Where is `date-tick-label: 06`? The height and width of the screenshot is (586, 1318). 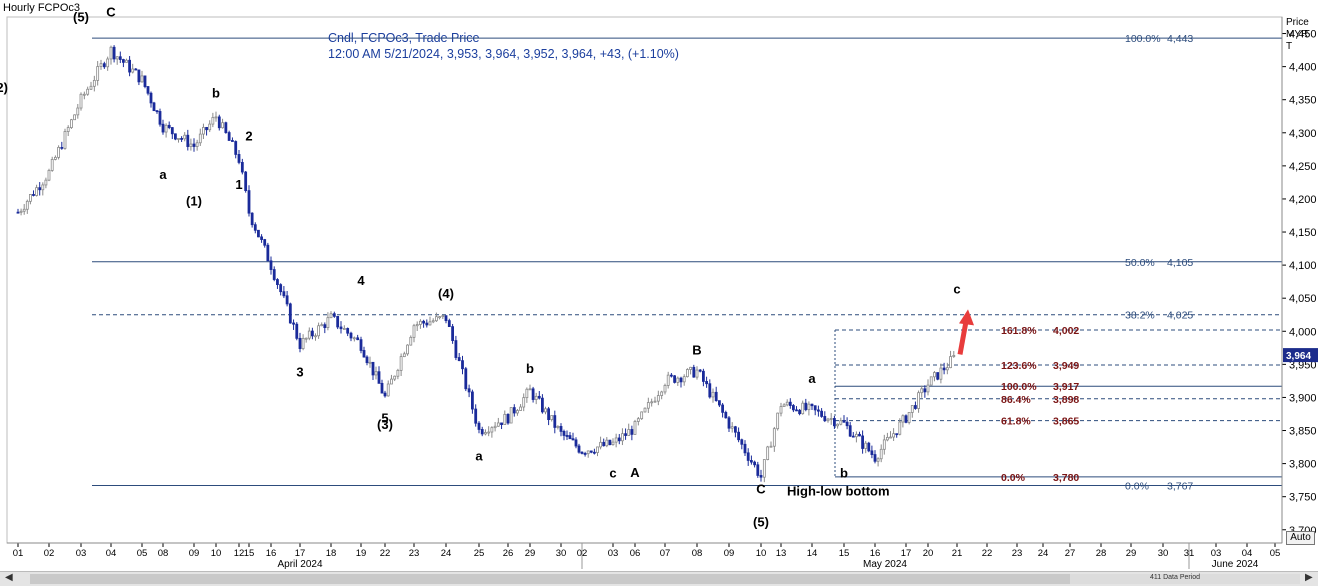
date-tick-label: 06 is located at coordinates (635, 553).